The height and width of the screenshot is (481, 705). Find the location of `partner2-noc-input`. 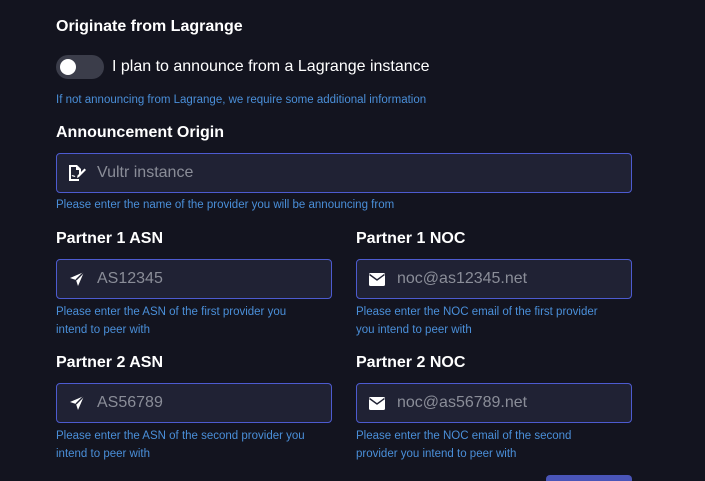

partner2-noc-input is located at coordinates (514, 403).